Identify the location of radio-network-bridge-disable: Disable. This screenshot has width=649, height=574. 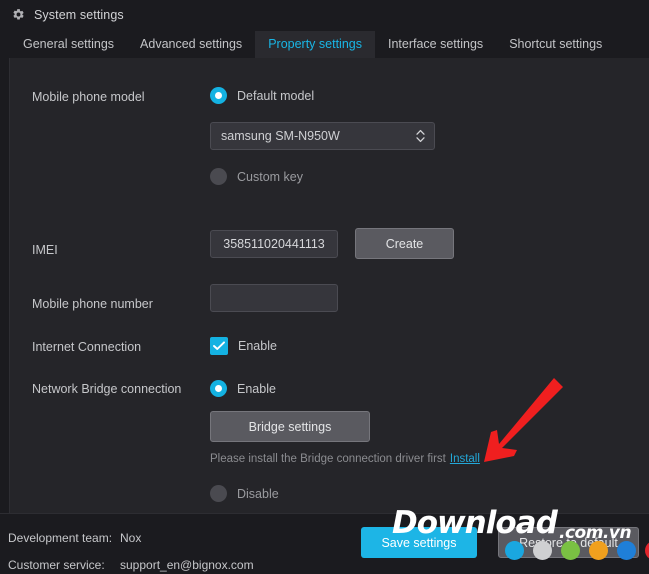
(244, 493).